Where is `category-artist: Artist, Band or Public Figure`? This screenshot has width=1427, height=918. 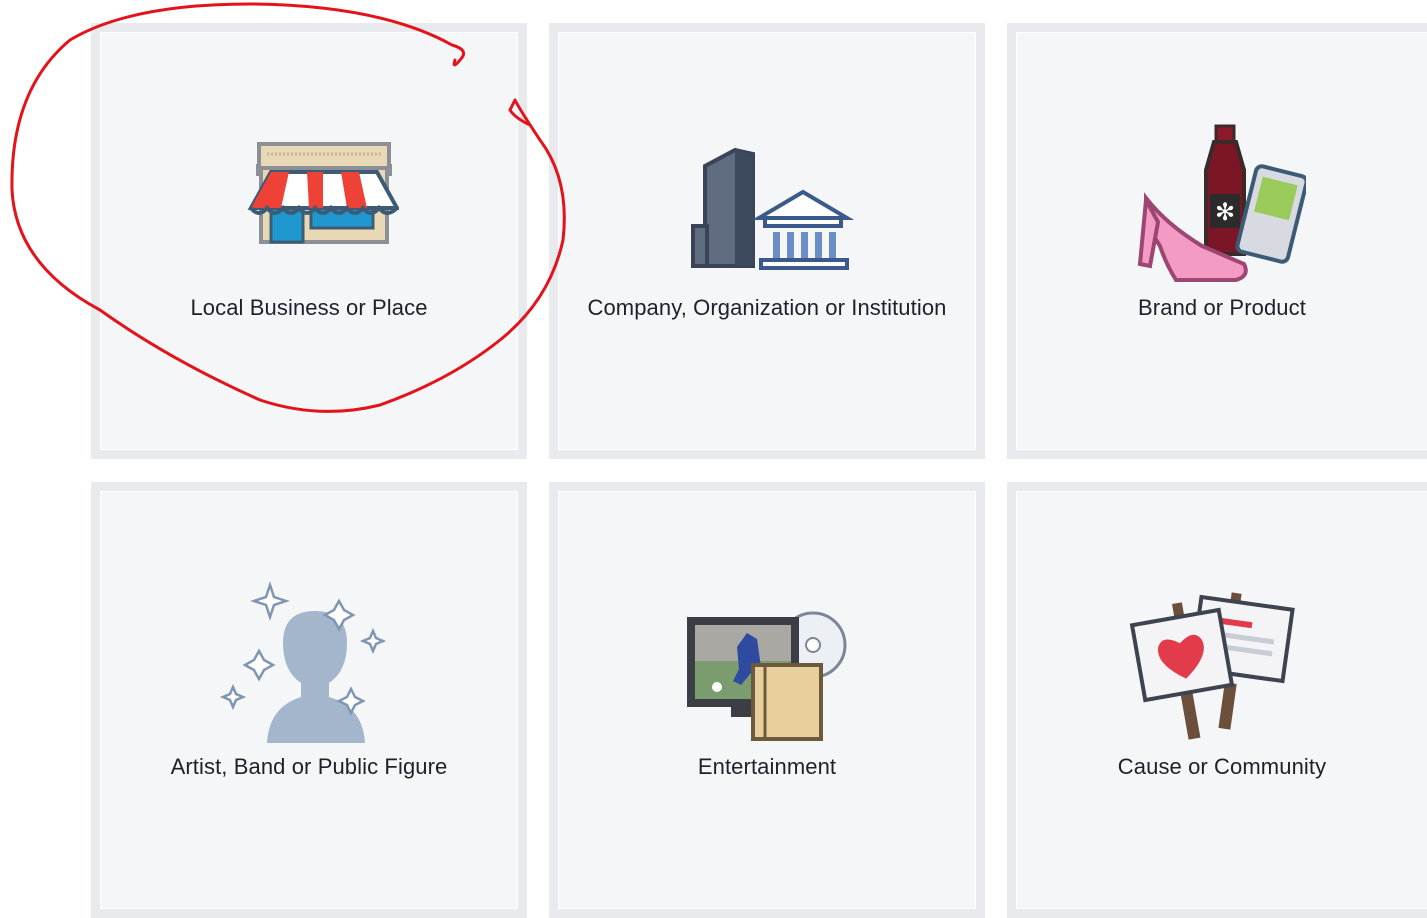
category-artist: Artist, Band or Public Figure is located at coordinates (309, 700).